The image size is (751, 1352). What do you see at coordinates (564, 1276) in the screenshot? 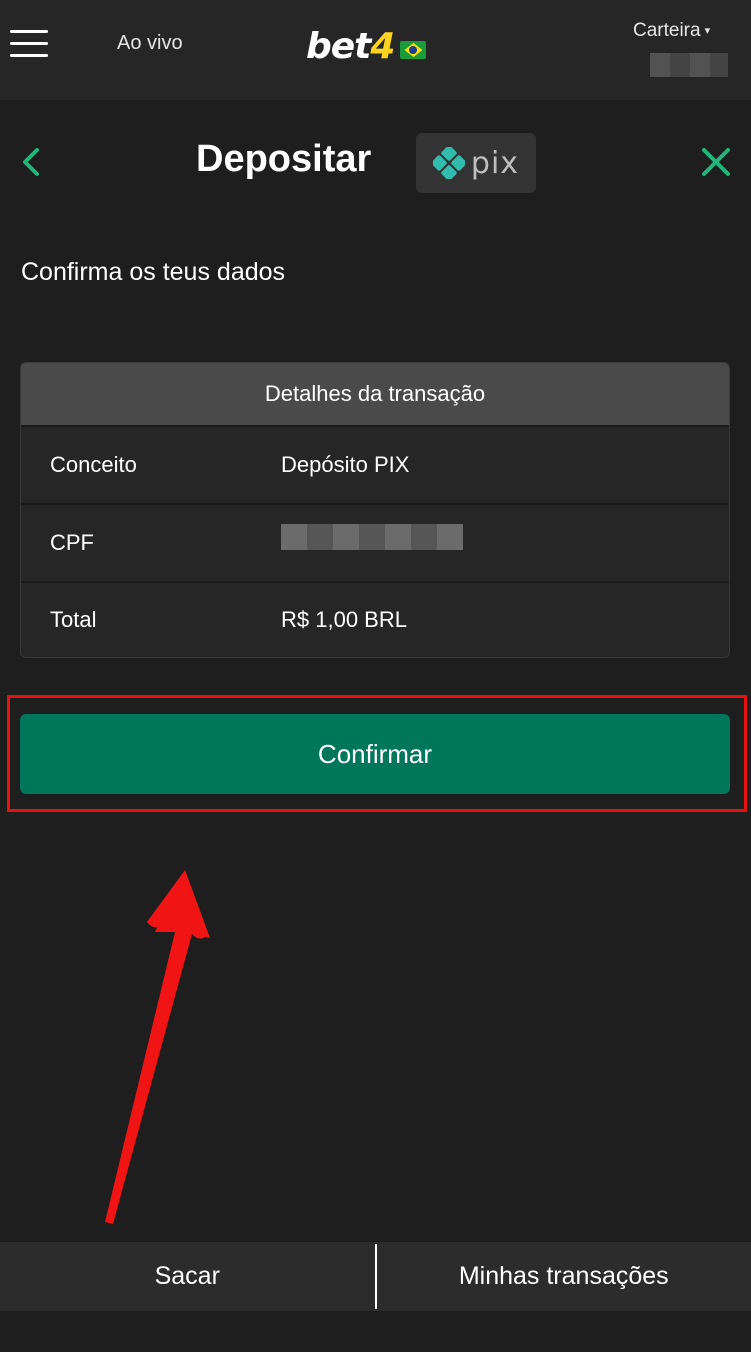
I see `my-transactions-tab: Minhas transações` at bounding box center [564, 1276].